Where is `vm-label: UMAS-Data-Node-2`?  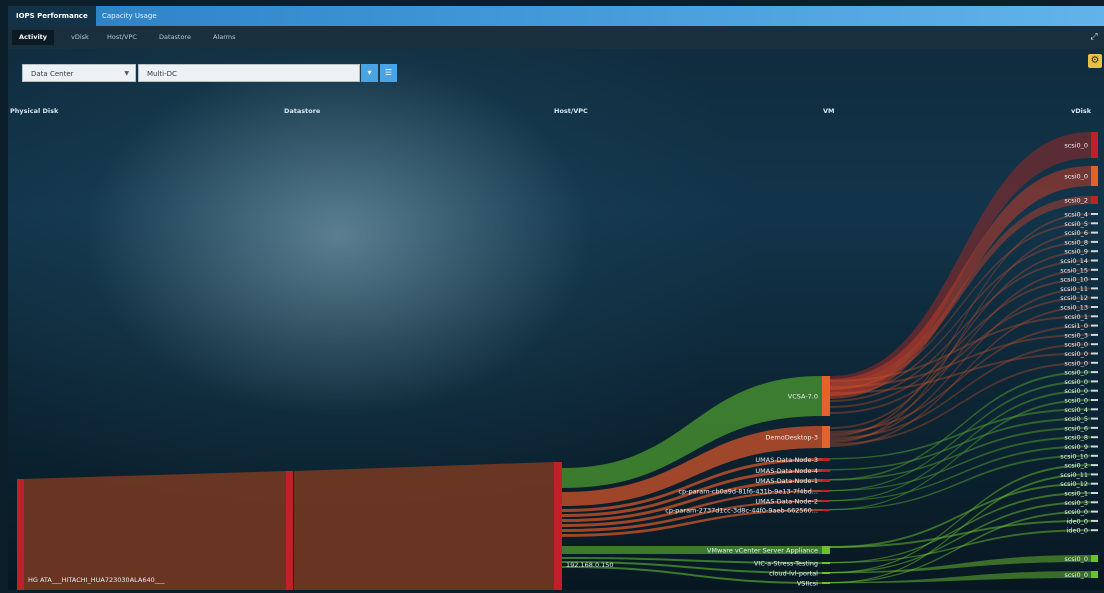 vm-label: UMAS-Data-Node-2 is located at coordinates (786, 502).